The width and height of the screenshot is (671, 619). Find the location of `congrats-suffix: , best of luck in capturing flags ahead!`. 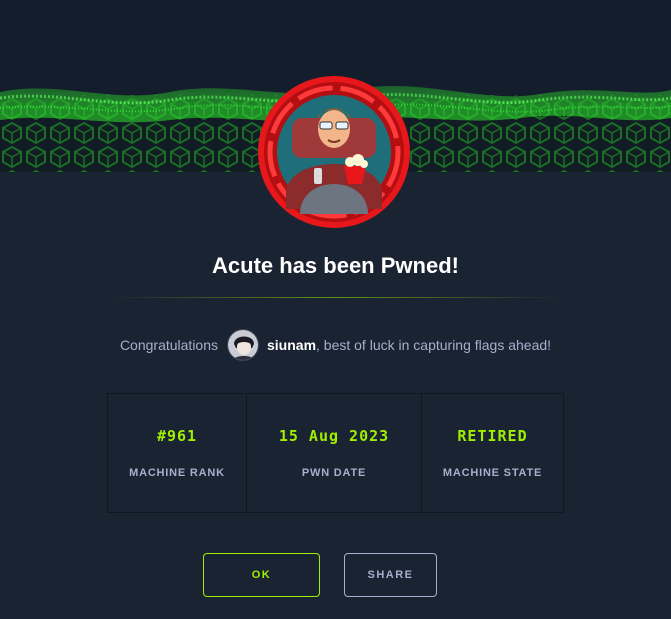

congrats-suffix: , best of luck in capturing flags ahead! is located at coordinates (434, 345).